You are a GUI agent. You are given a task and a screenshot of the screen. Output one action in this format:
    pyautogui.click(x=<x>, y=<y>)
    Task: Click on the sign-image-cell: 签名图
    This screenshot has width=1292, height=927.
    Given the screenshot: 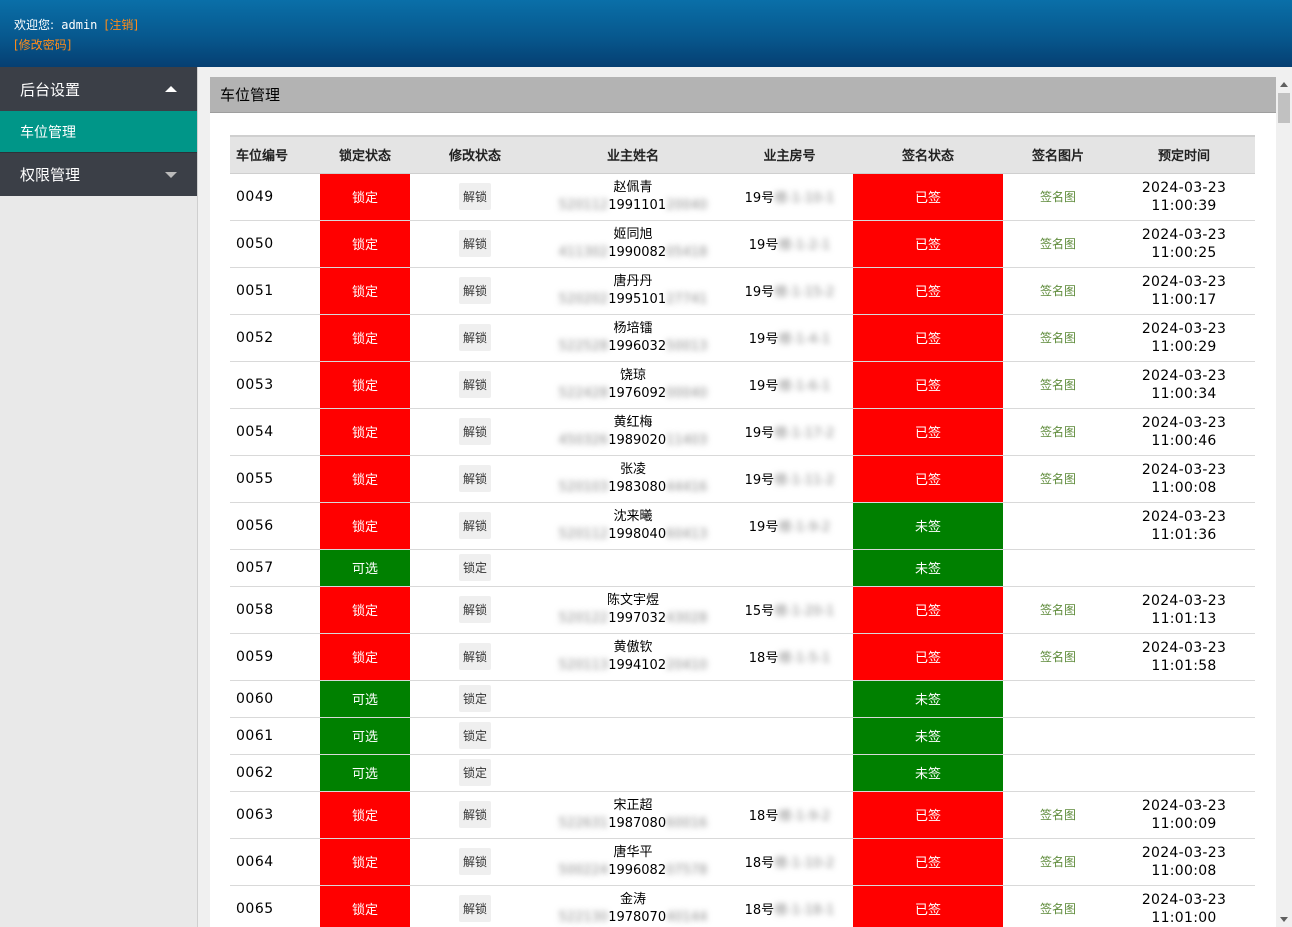 What is the action you would take?
    pyautogui.click(x=1058, y=432)
    